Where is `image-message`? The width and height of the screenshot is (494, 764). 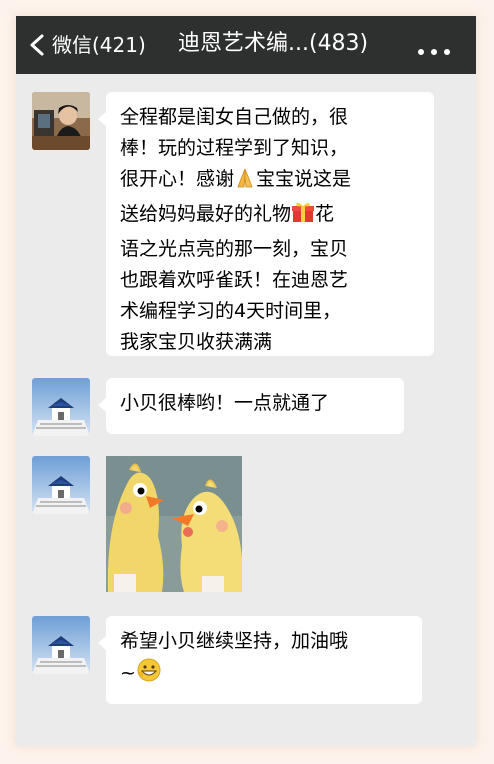
image-message is located at coordinates (174, 524).